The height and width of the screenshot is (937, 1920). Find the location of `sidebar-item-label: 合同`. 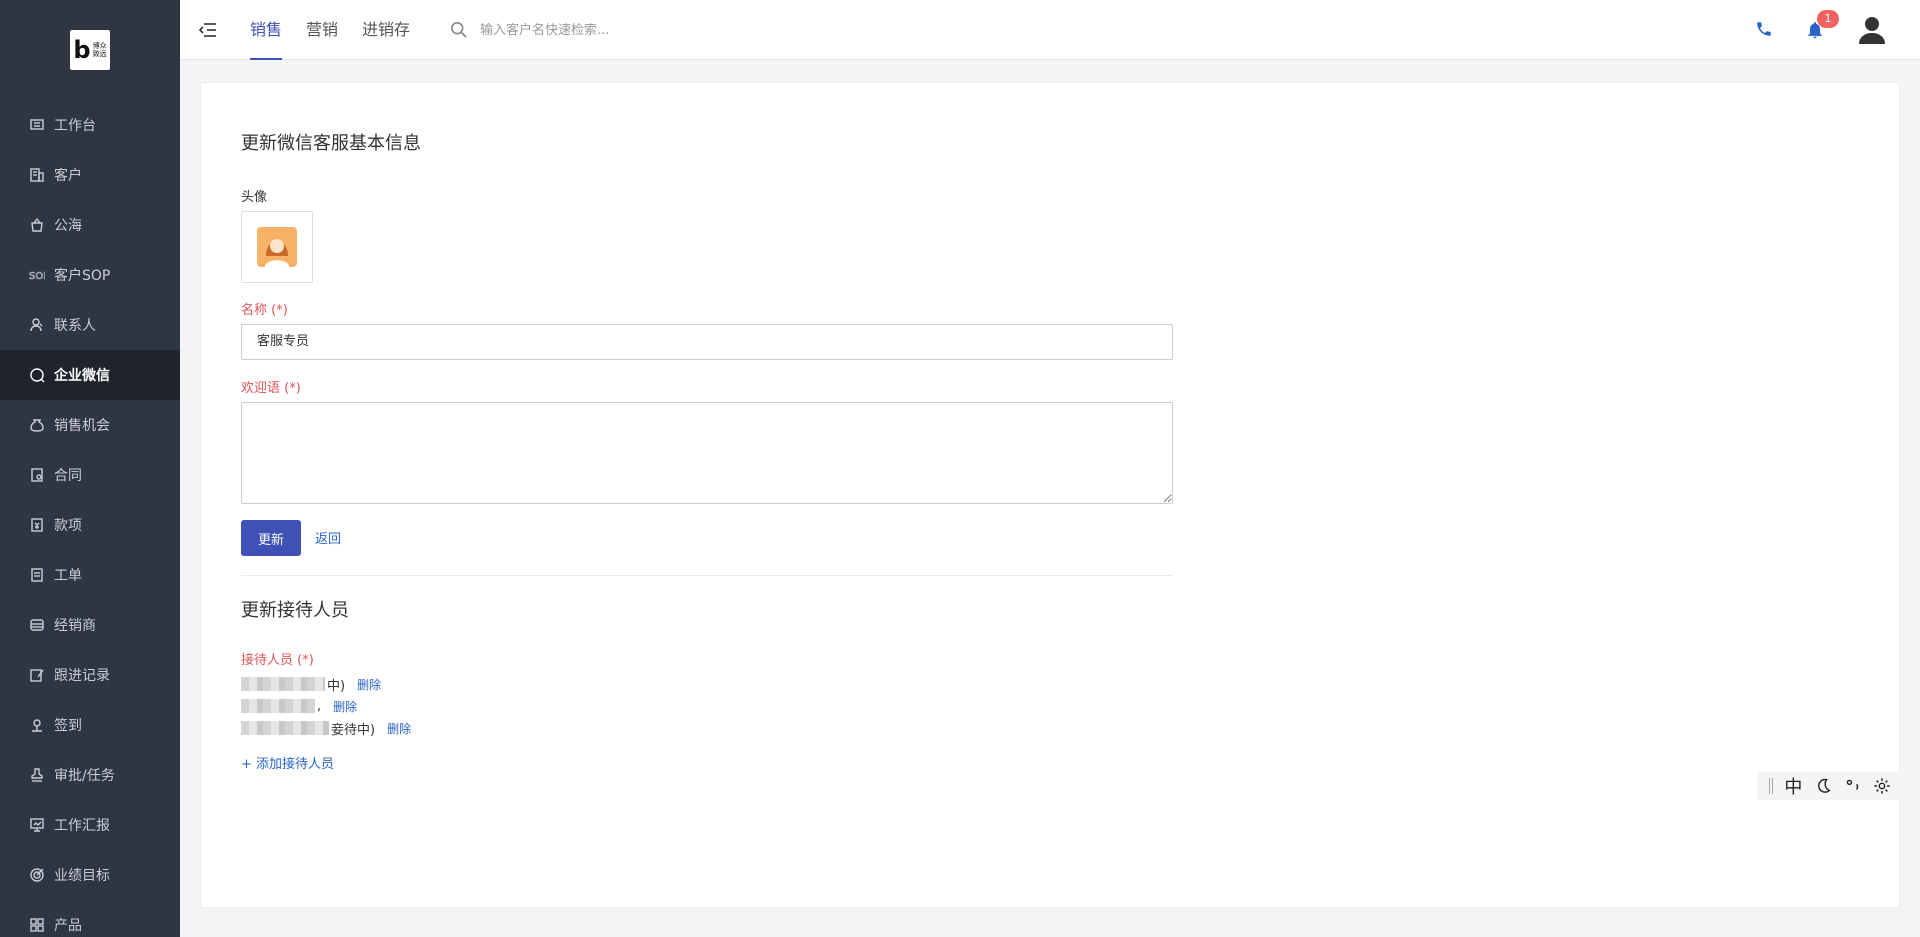

sidebar-item-label: 合同 is located at coordinates (68, 476).